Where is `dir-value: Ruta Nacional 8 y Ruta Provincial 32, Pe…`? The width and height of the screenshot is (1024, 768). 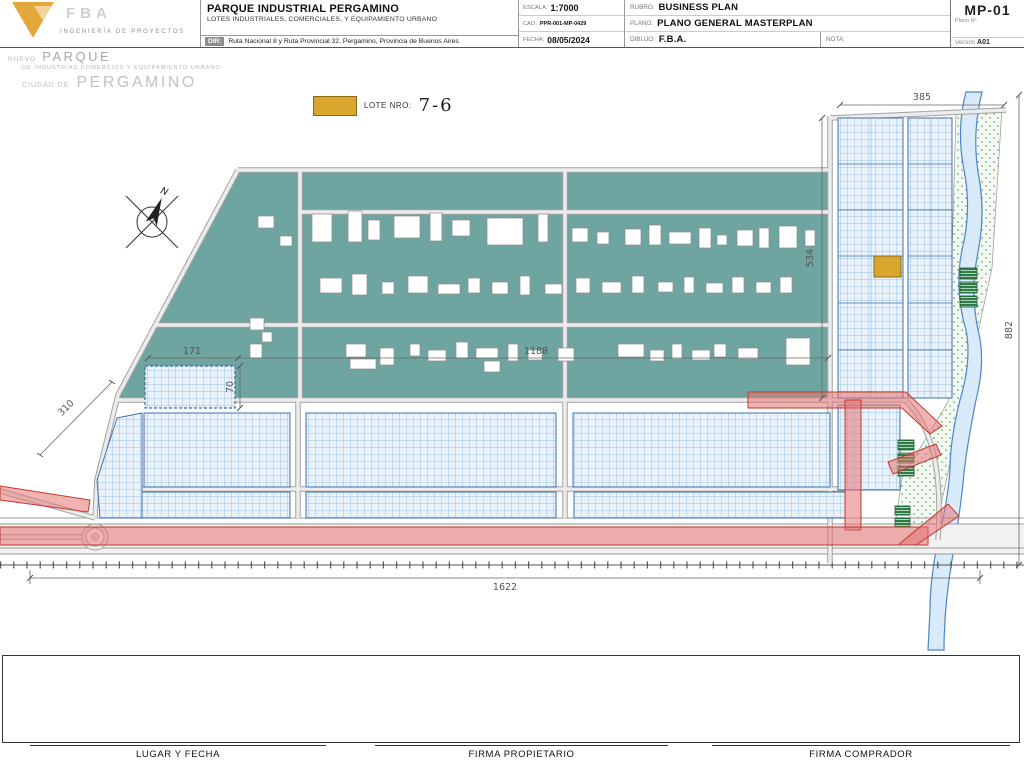 dir-value: Ruta Nacional 8 y Ruta Provincial 32, Pe… is located at coordinates (343, 41).